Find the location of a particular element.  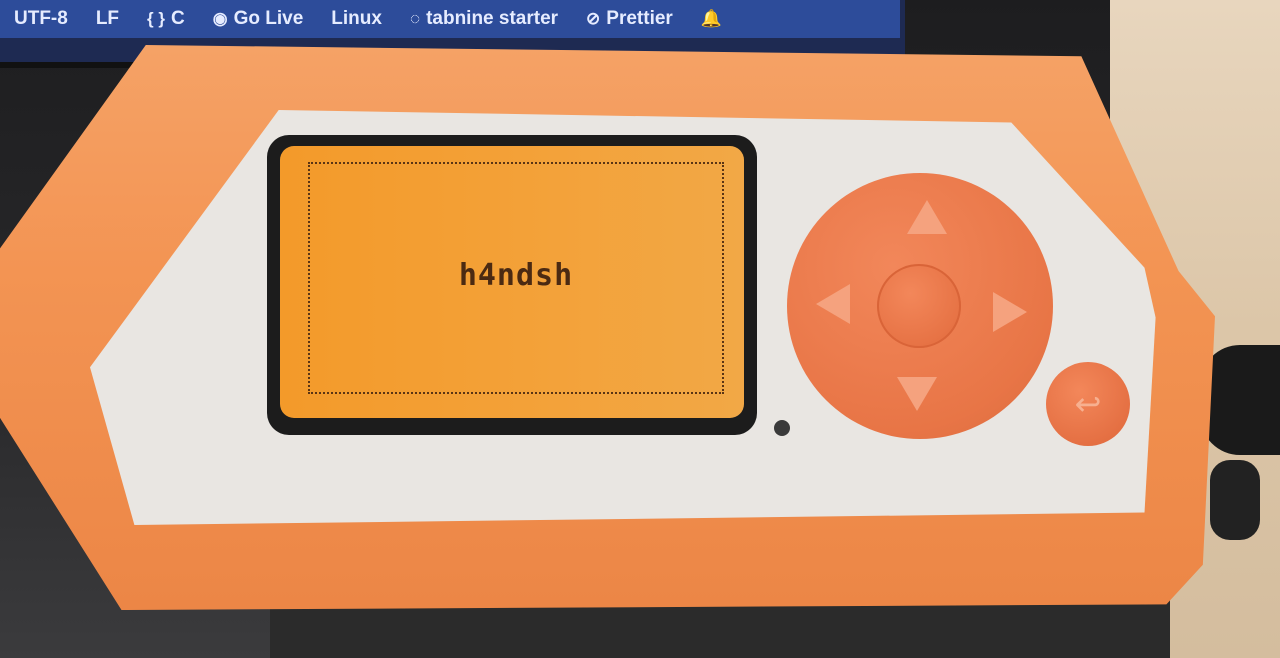

status-label-language: C is located at coordinates (178, 18).